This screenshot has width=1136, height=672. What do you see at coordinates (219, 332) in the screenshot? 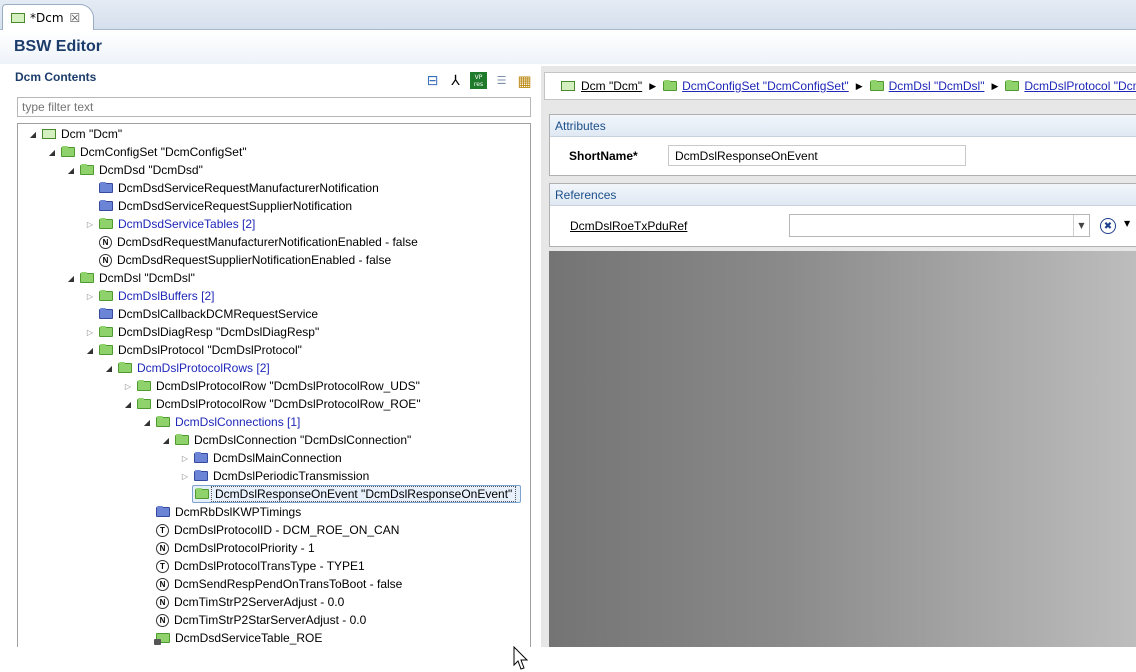
I see `tree-item-label: DcmDslDiagResp "DcmDslDiagResp"` at bounding box center [219, 332].